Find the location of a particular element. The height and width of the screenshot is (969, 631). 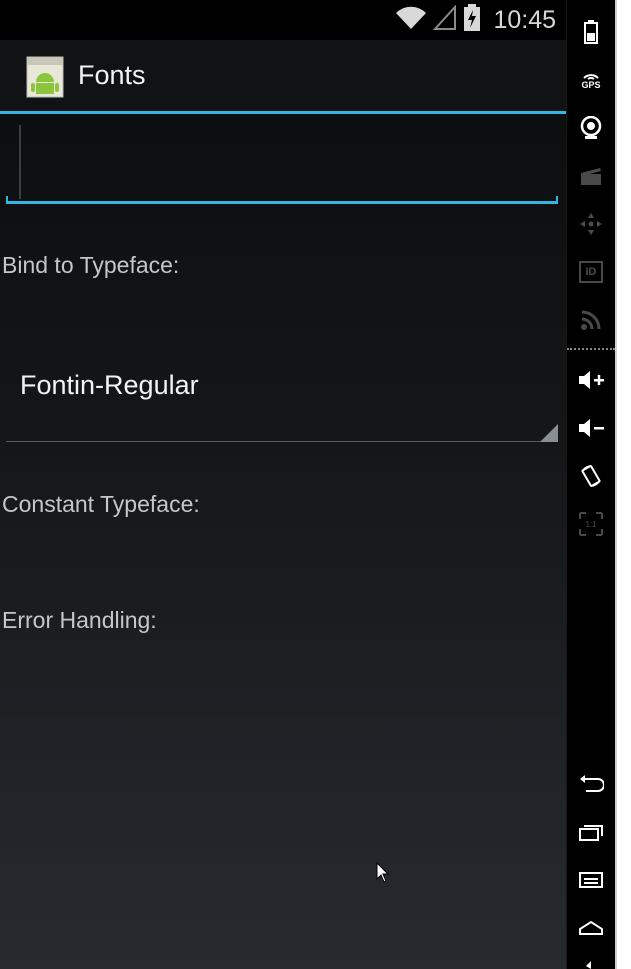

scale-label: 1:1 is located at coordinates (591, 524).